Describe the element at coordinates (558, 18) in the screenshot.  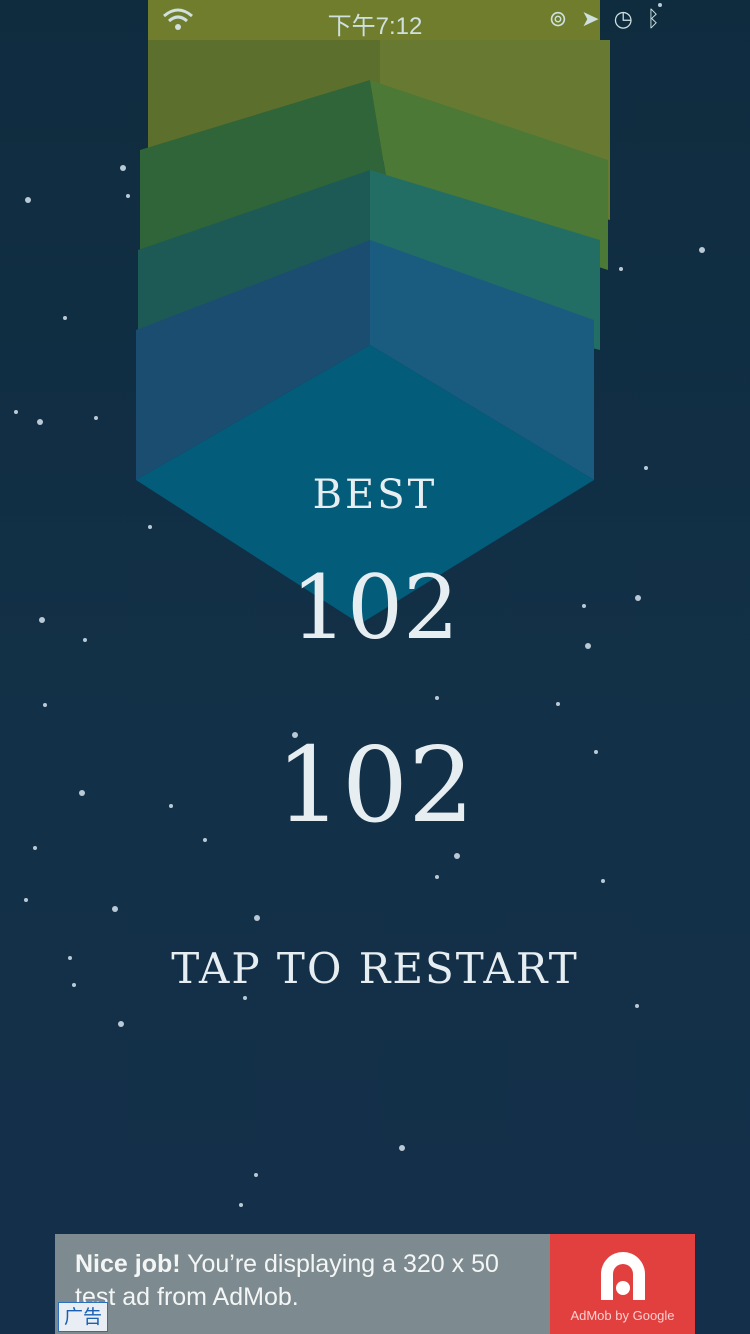
I see `orientation-lock-icon: ⊚` at that location.